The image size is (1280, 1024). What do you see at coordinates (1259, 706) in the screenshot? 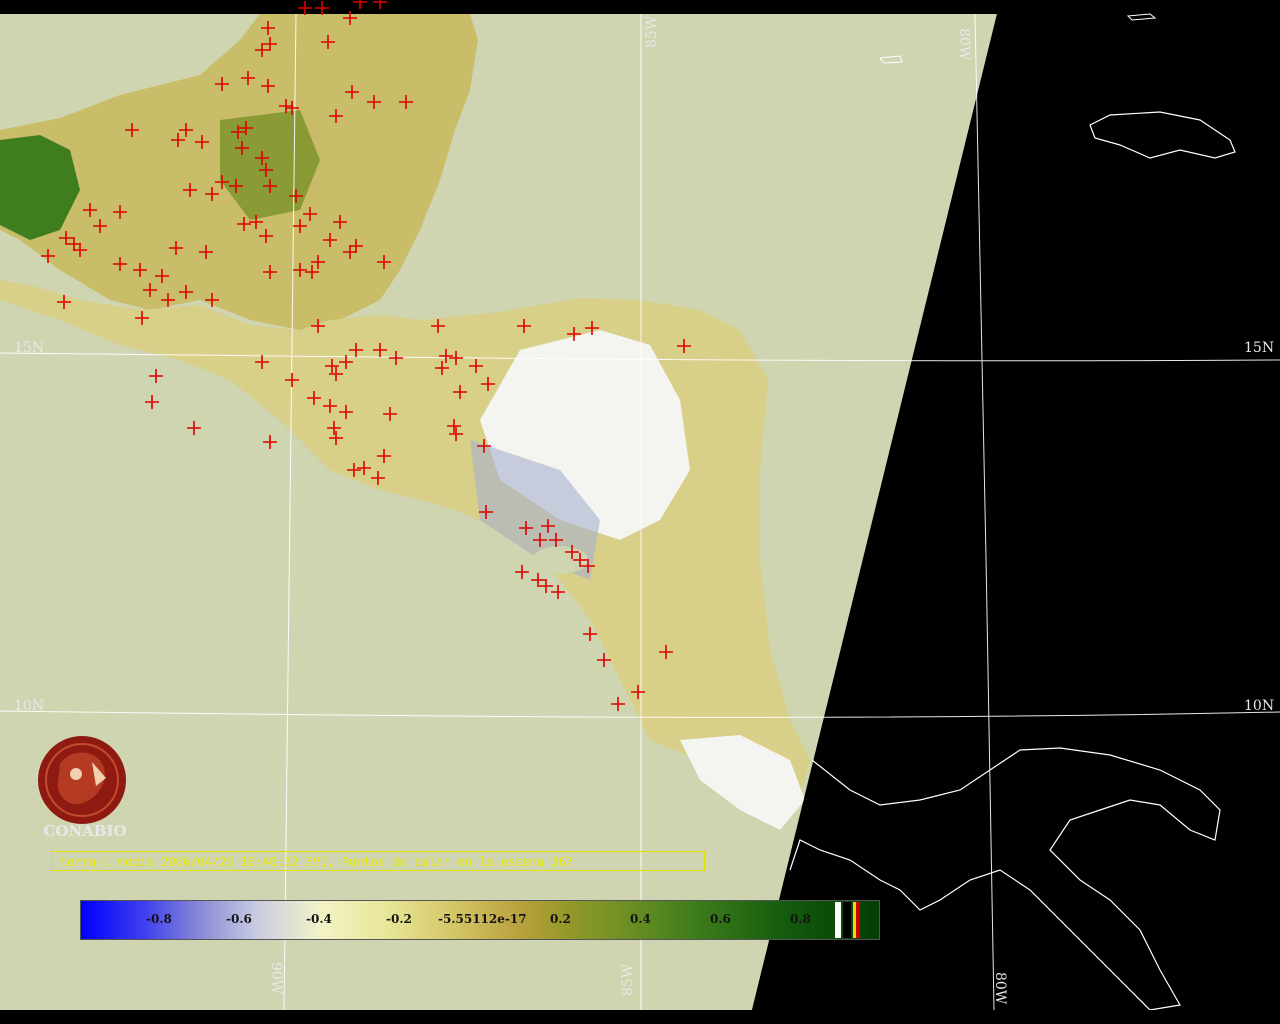
I see `label-lat-10-right: 10N` at bounding box center [1259, 706].